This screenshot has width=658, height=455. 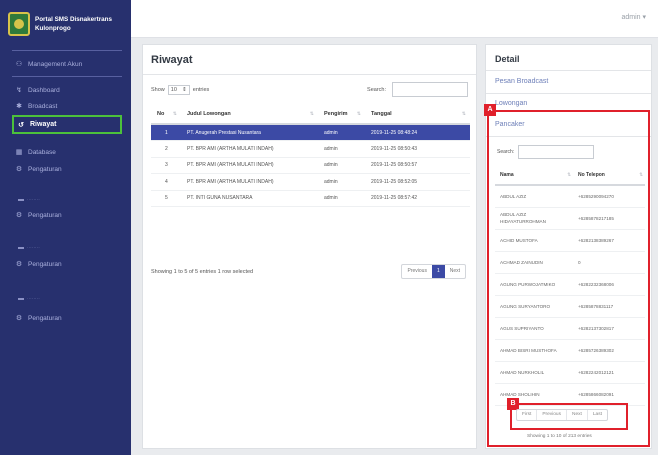 What do you see at coordinates (609, 196) in the screenshot?
I see `cell-telepon: +6285290094270` at bounding box center [609, 196].